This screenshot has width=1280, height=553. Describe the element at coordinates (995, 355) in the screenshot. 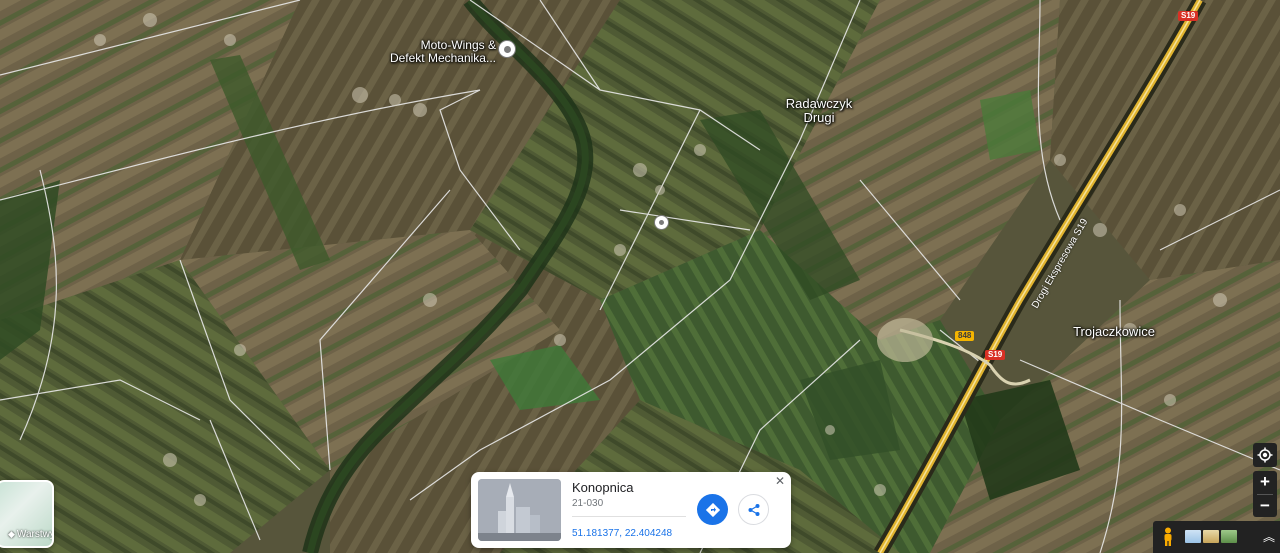

I see `road-badge-s19-mid: S19` at that location.